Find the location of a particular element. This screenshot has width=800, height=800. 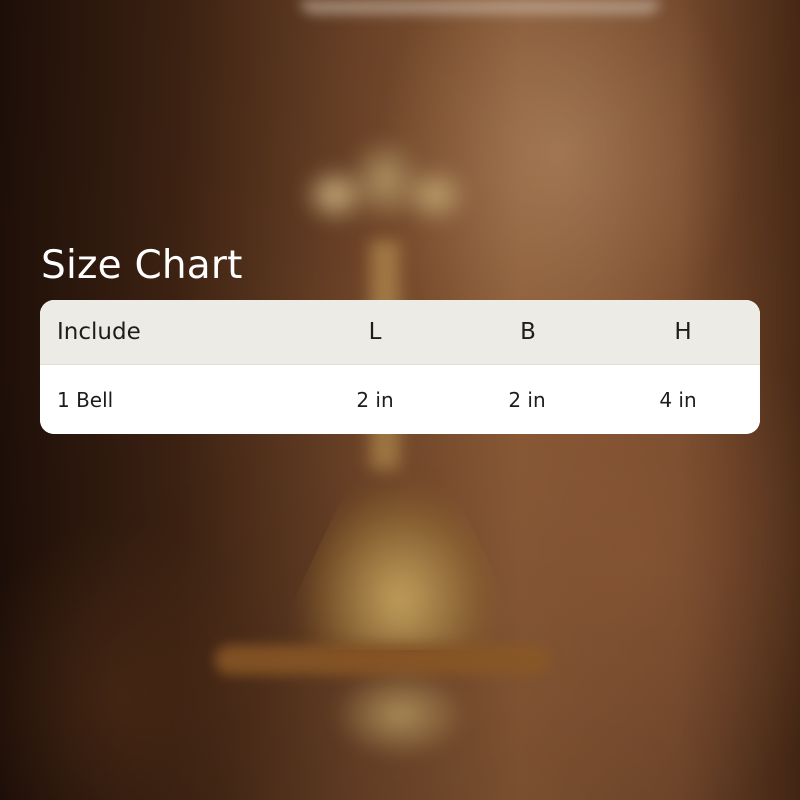

bell-clapper-shape is located at coordinates (400, 737).